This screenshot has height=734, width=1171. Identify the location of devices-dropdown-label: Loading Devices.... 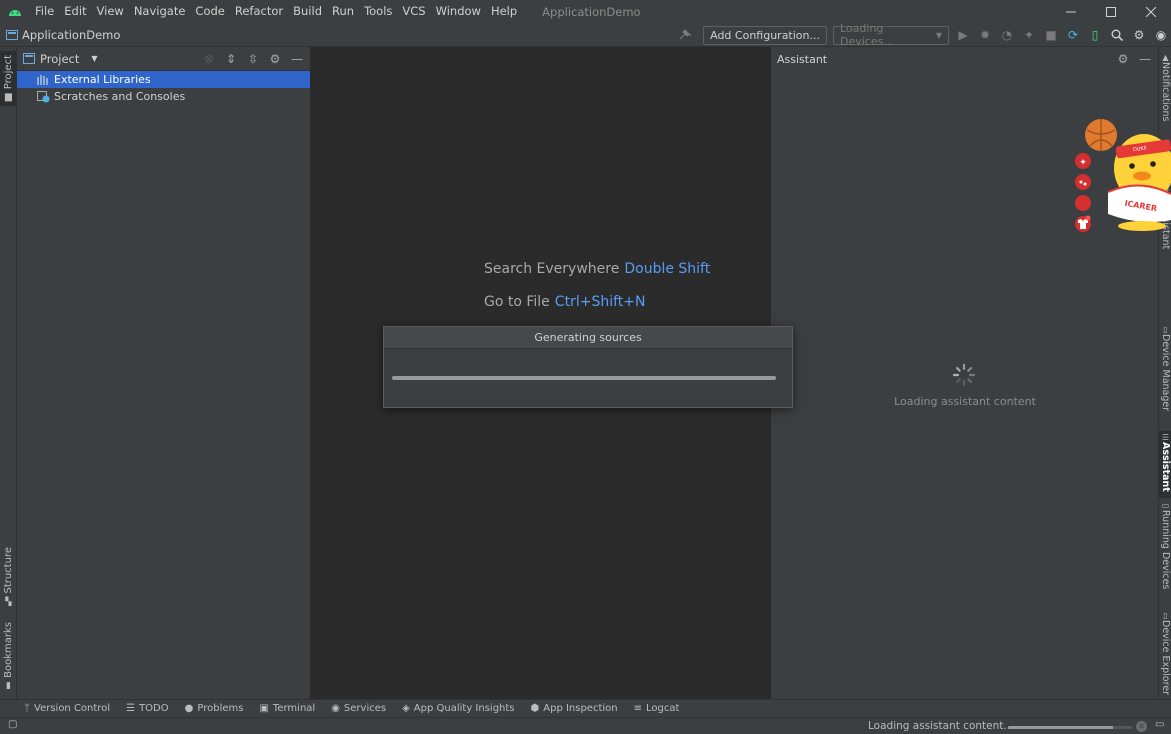
(867, 35).